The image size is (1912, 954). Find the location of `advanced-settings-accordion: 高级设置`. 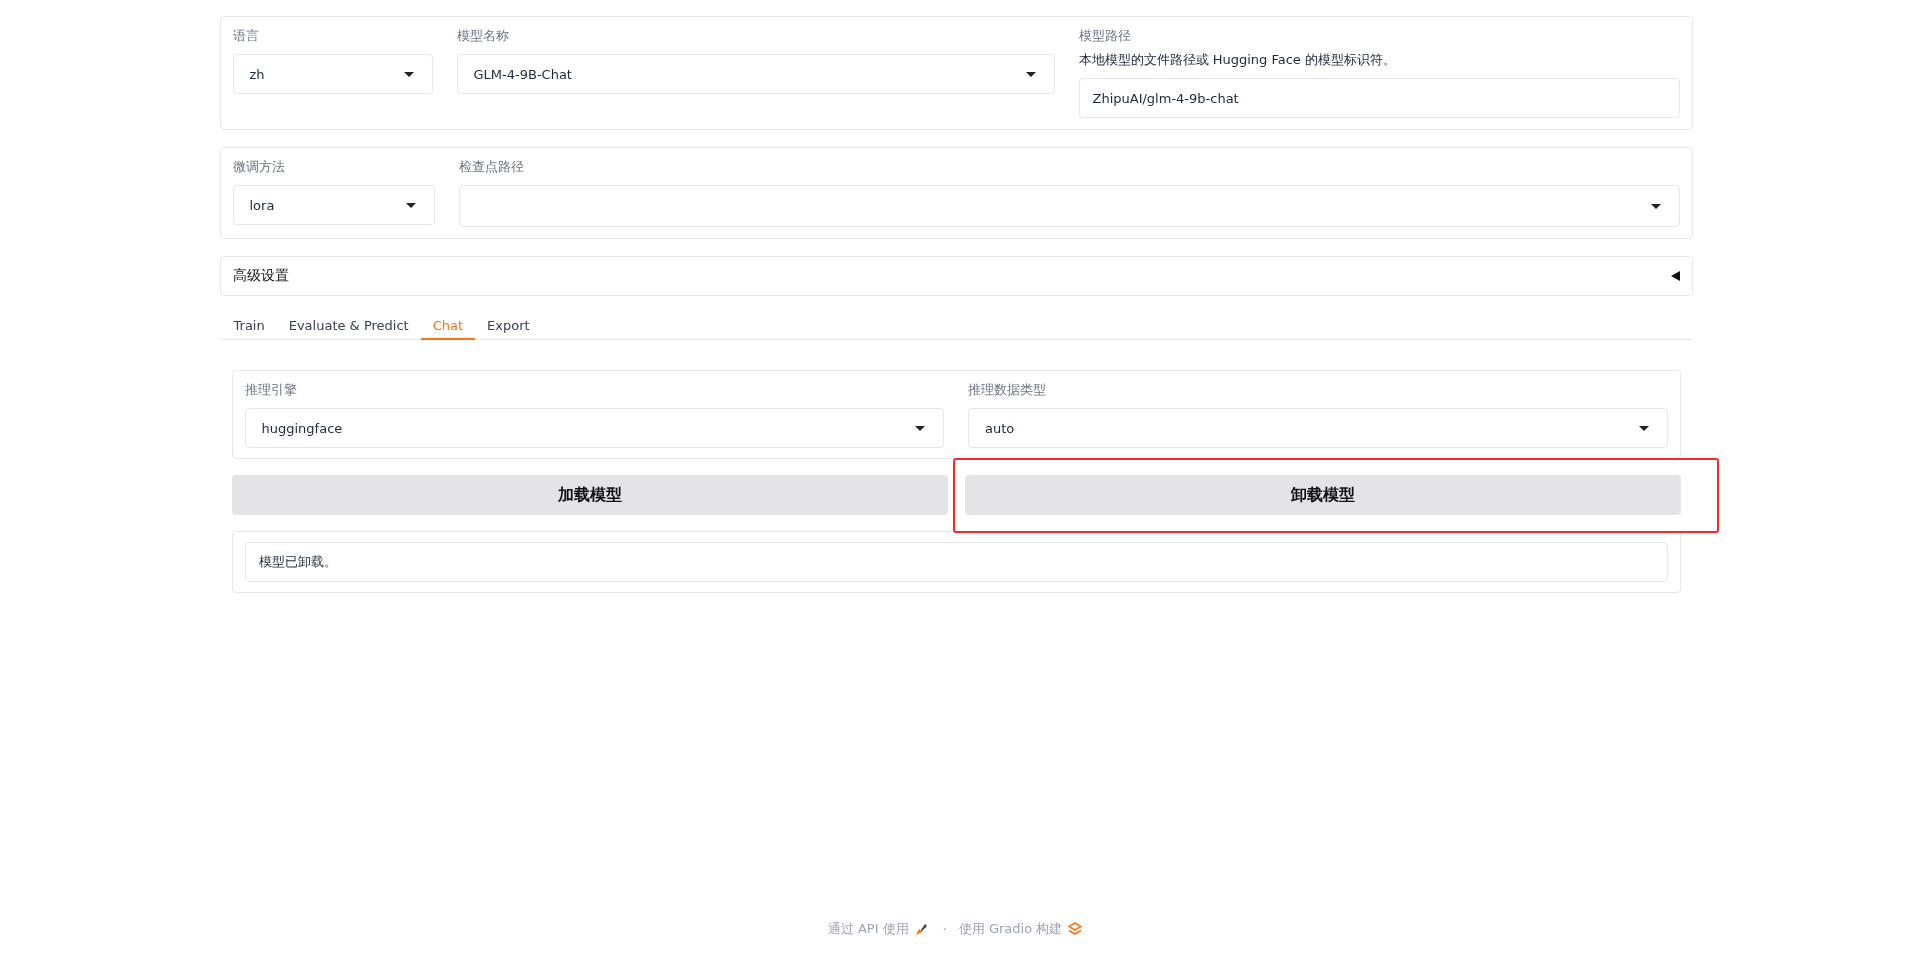

advanced-settings-accordion: 高级设置 is located at coordinates (956, 276).